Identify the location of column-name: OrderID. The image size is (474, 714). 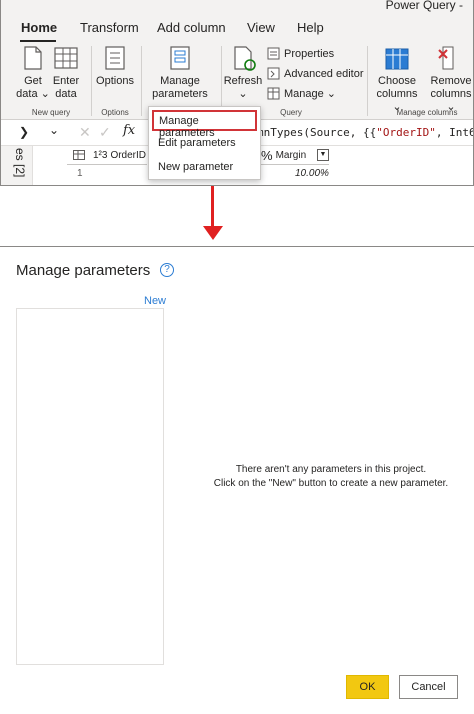
(128, 155).